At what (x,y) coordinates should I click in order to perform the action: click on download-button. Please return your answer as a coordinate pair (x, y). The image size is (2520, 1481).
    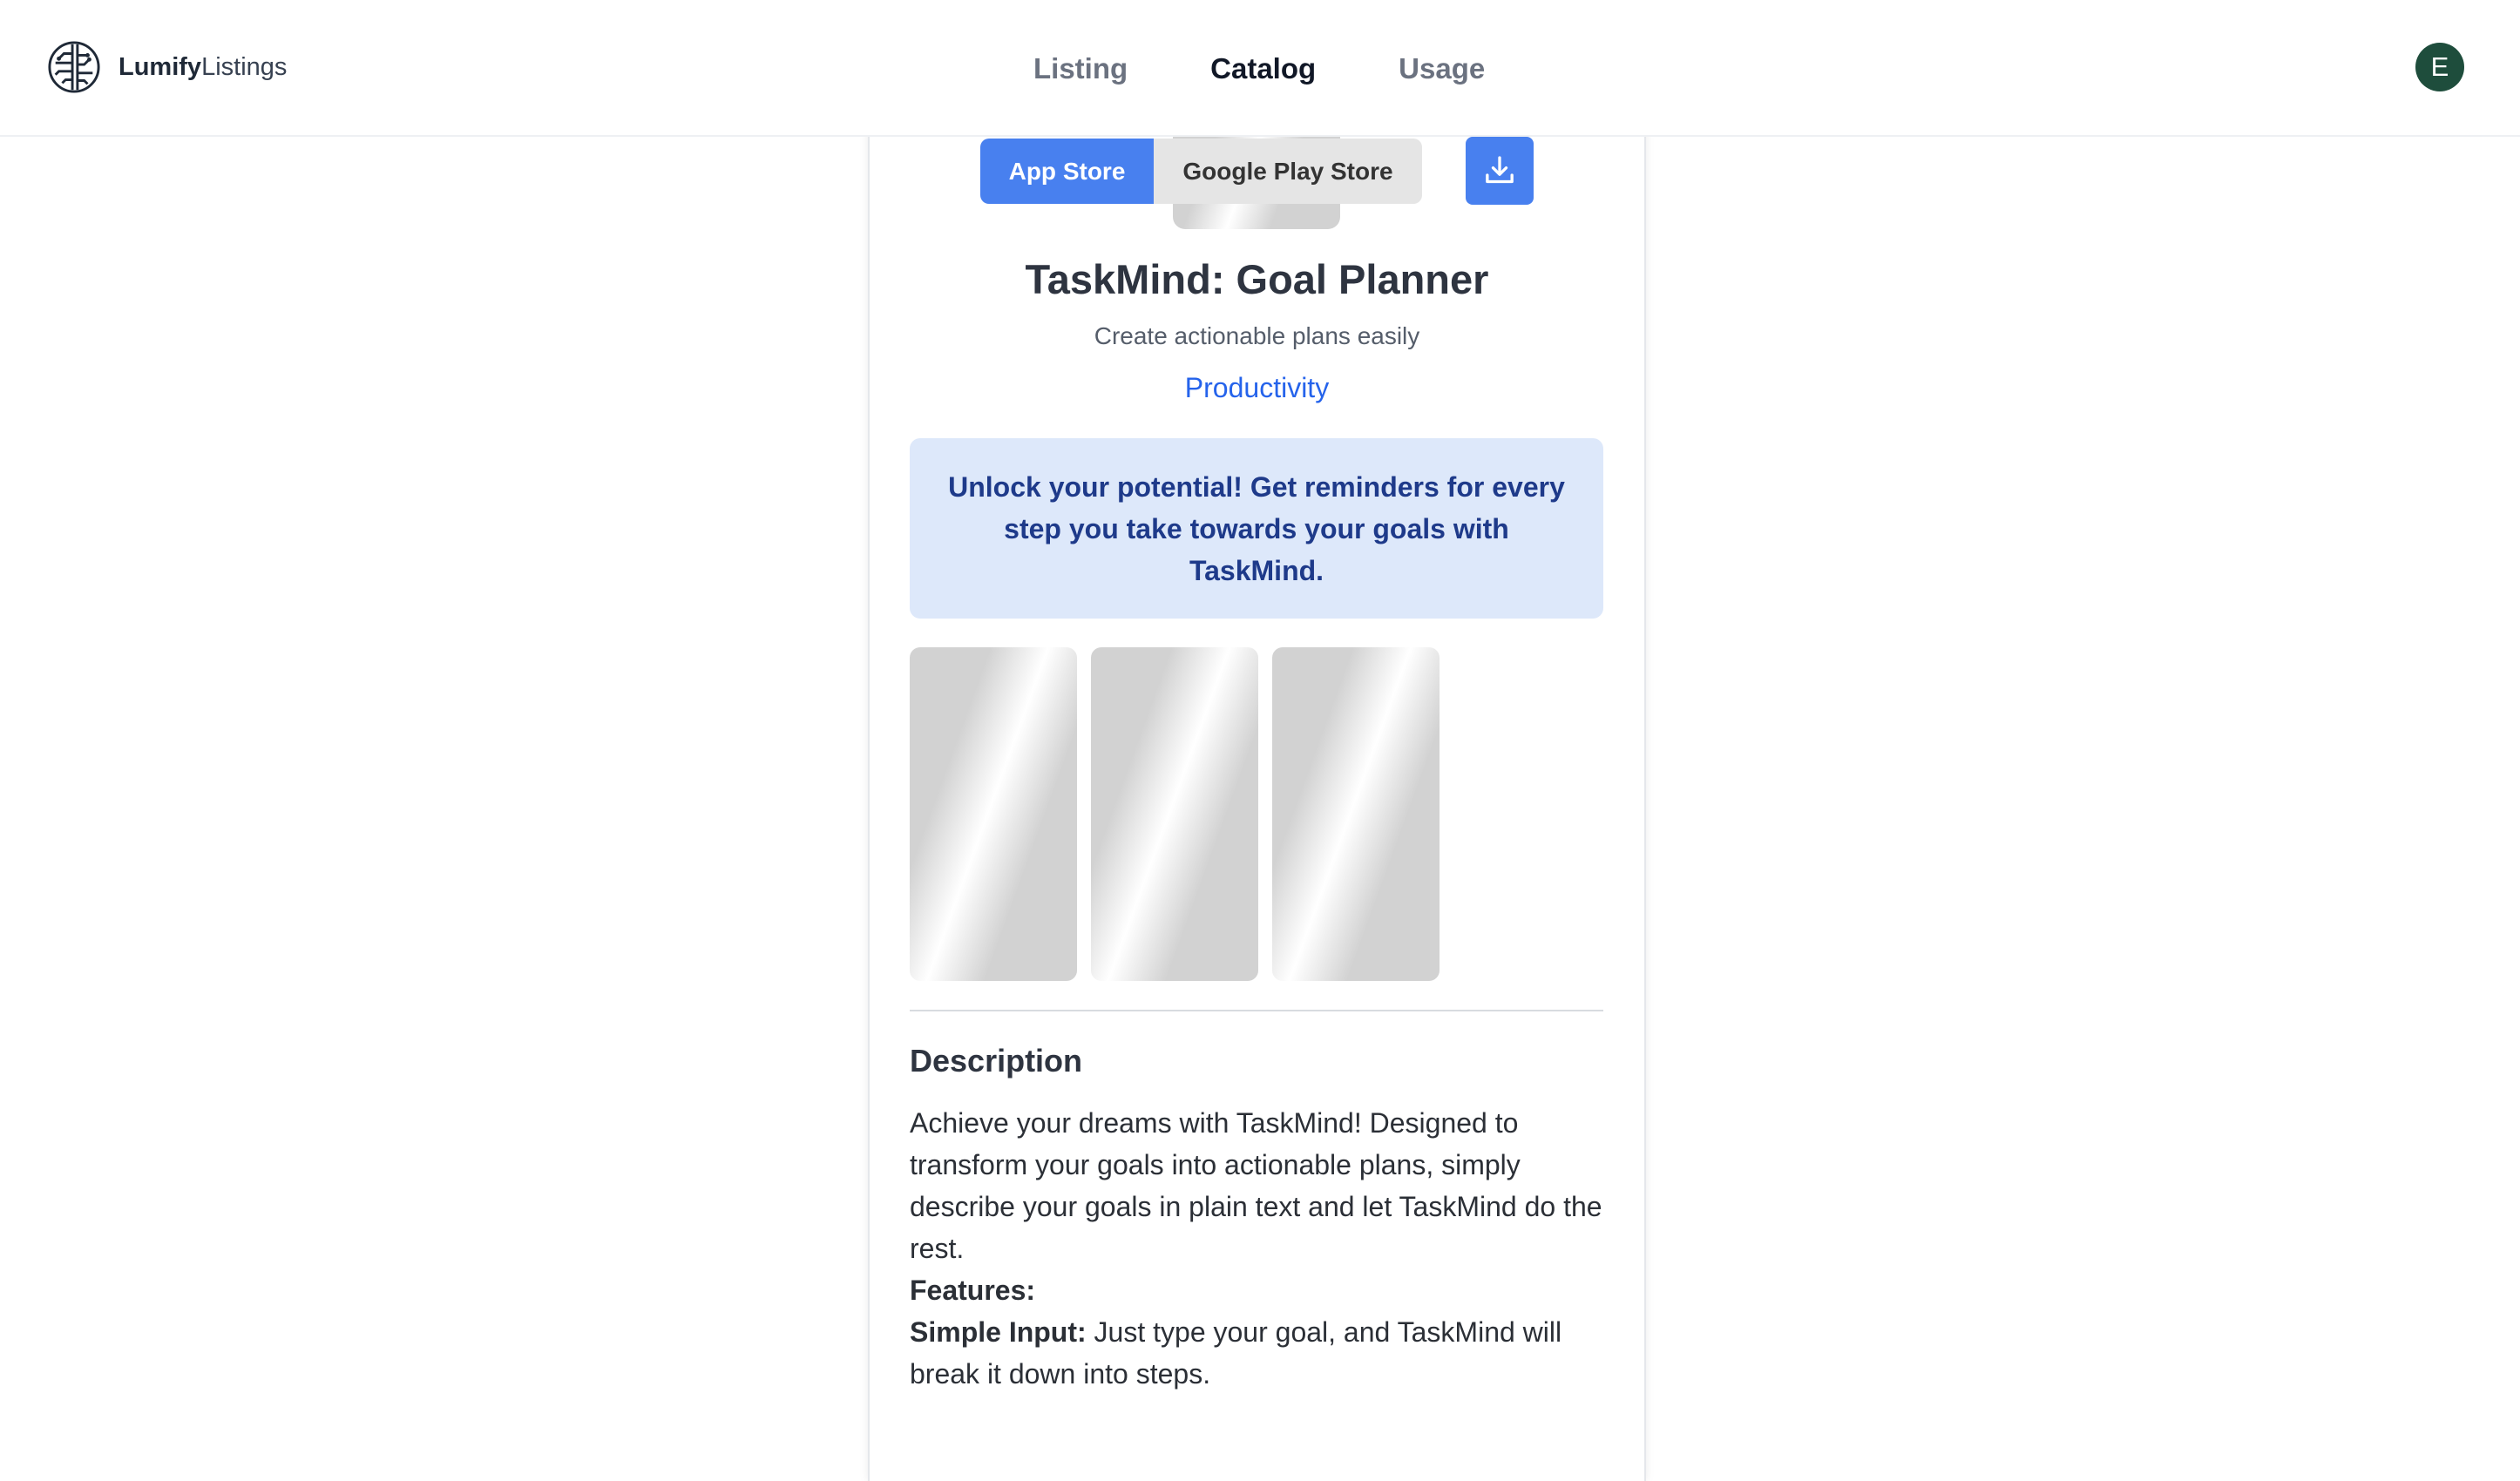
    Looking at the image, I should click on (1500, 171).